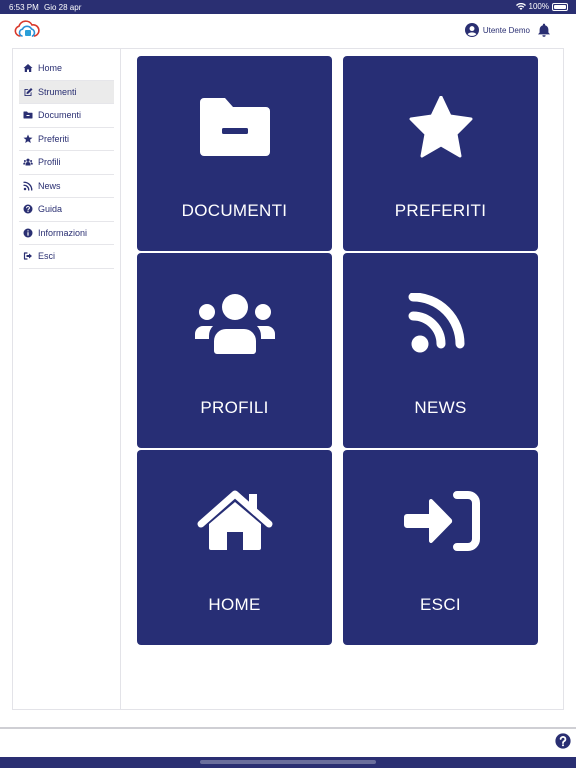 The width and height of the screenshot is (576, 768). Describe the element at coordinates (234, 127) in the screenshot. I see `folder-minus-icon` at that location.